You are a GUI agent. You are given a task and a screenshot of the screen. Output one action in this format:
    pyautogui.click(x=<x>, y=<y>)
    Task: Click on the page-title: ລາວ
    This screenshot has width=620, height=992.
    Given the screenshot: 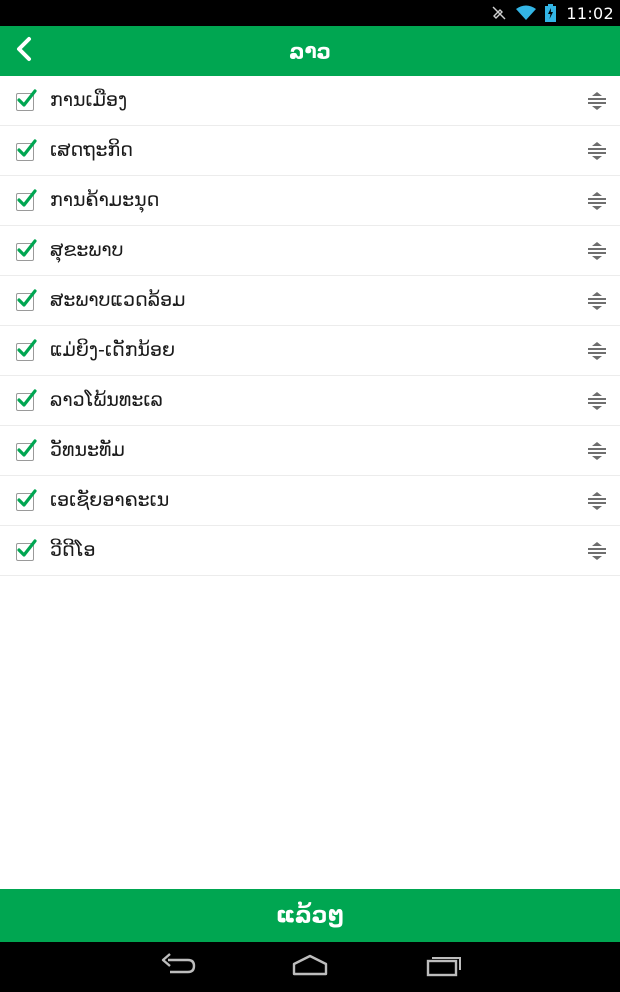 What is the action you would take?
    pyautogui.click(x=310, y=51)
    